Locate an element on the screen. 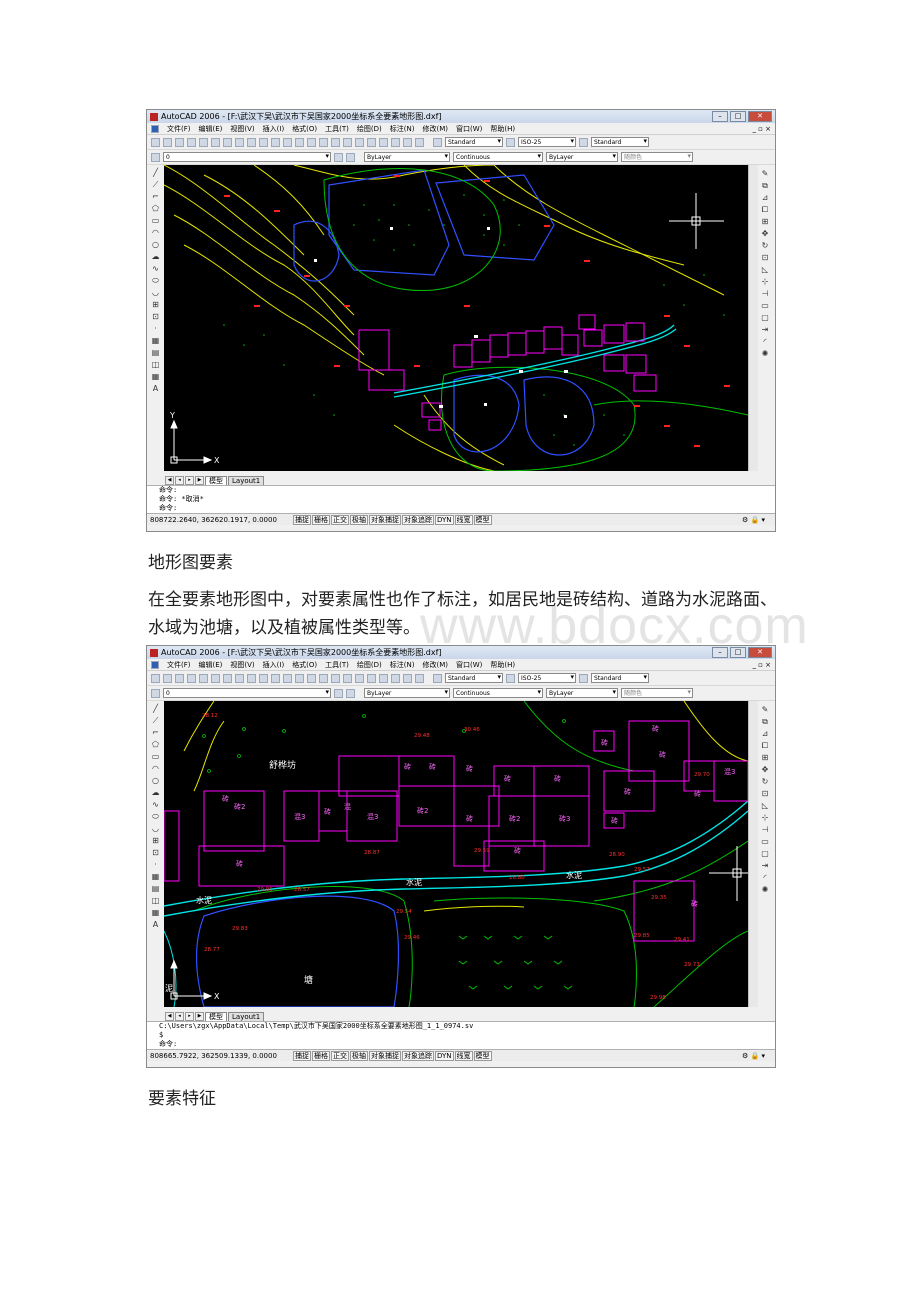  erase-icon: ✎ is located at coordinates (765, 173).